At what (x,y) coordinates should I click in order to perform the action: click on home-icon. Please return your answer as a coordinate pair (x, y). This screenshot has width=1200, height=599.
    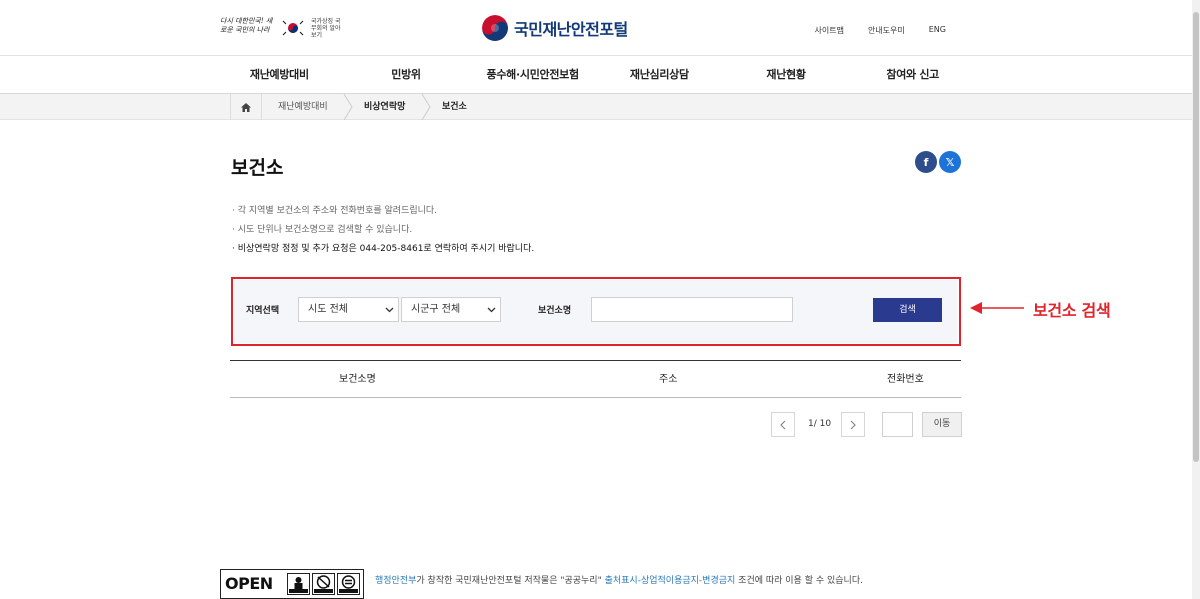
    Looking at the image, I should click on (246, 107).